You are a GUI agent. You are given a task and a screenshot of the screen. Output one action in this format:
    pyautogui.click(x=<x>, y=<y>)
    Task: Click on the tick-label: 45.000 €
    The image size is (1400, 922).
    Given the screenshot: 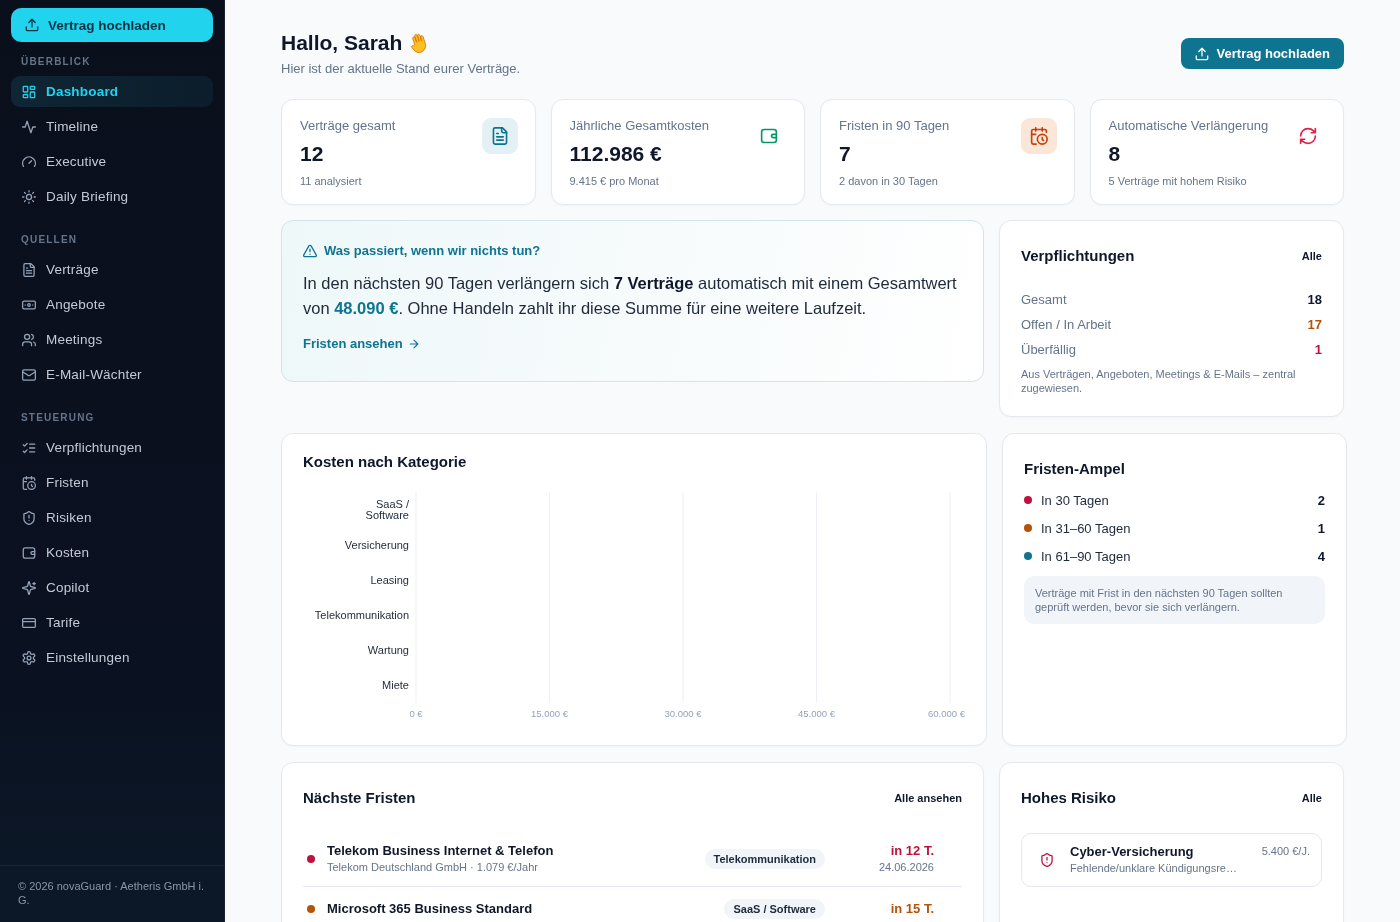 What is the action you would take?
    pyautogui.click(x=816, y=713)
    